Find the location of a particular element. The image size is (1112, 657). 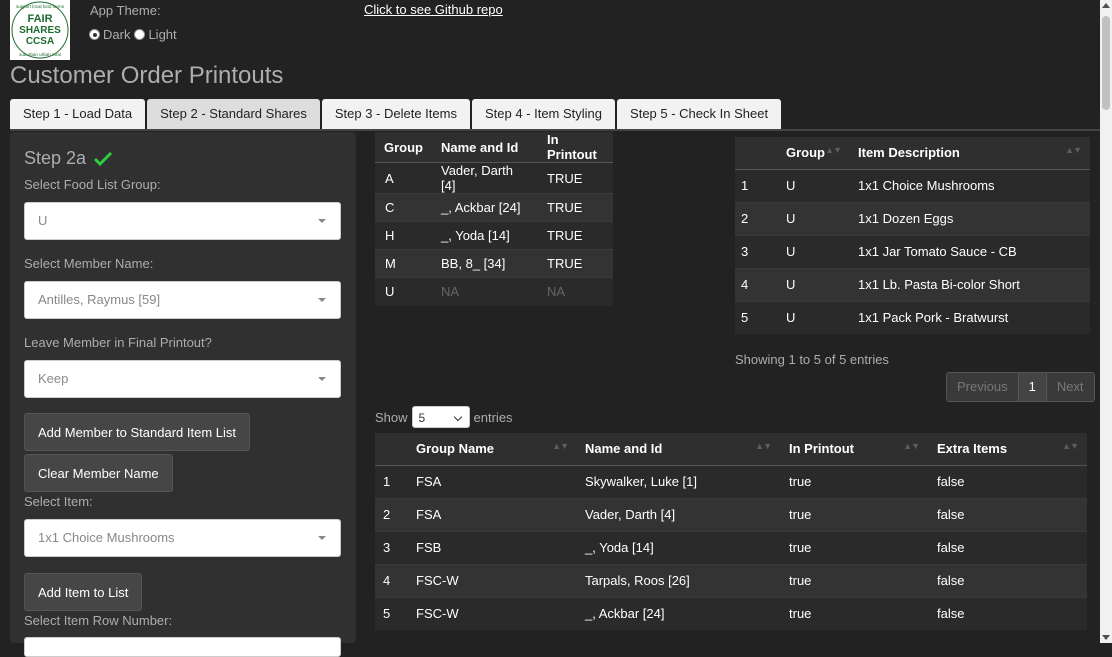

item-description-col-label: Item Description is located at coordinates (909, 153).